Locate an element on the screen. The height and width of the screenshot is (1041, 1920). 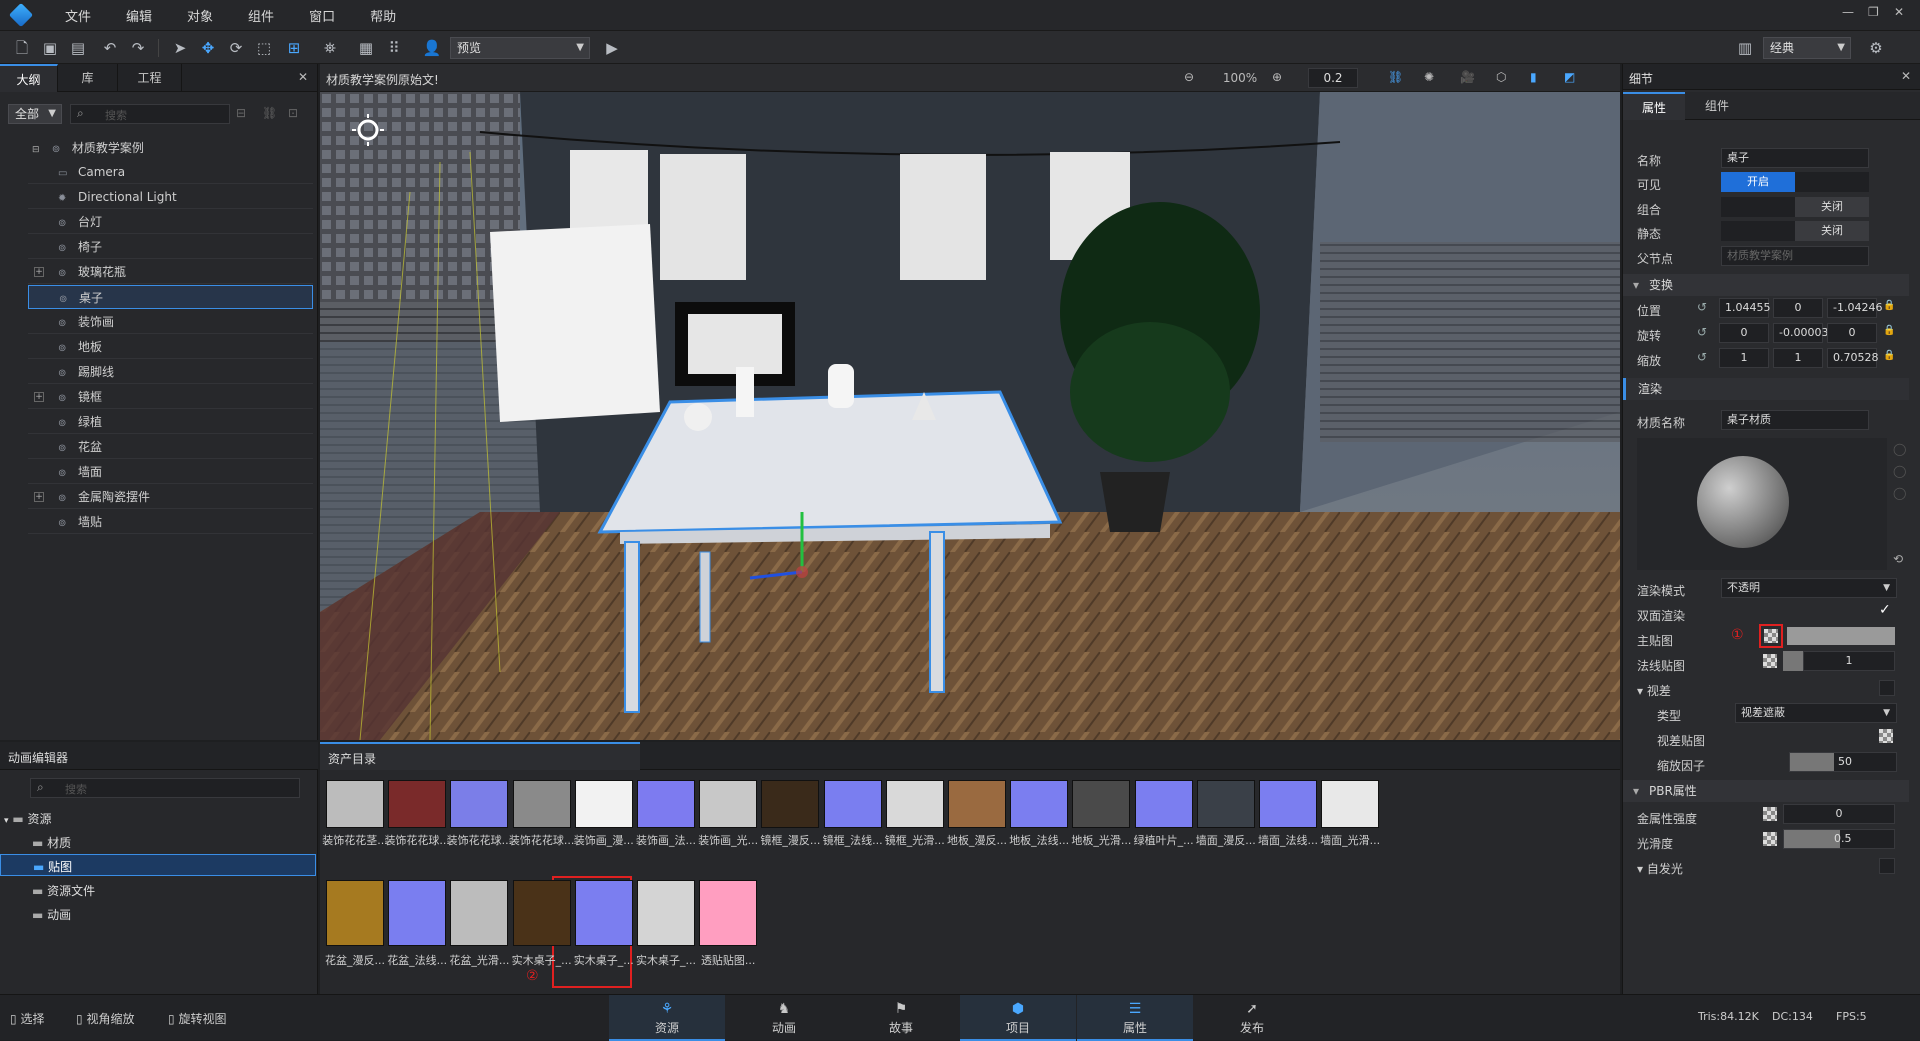
tree-item: ⊚ 绿植 is located at coordinates (170, 422).